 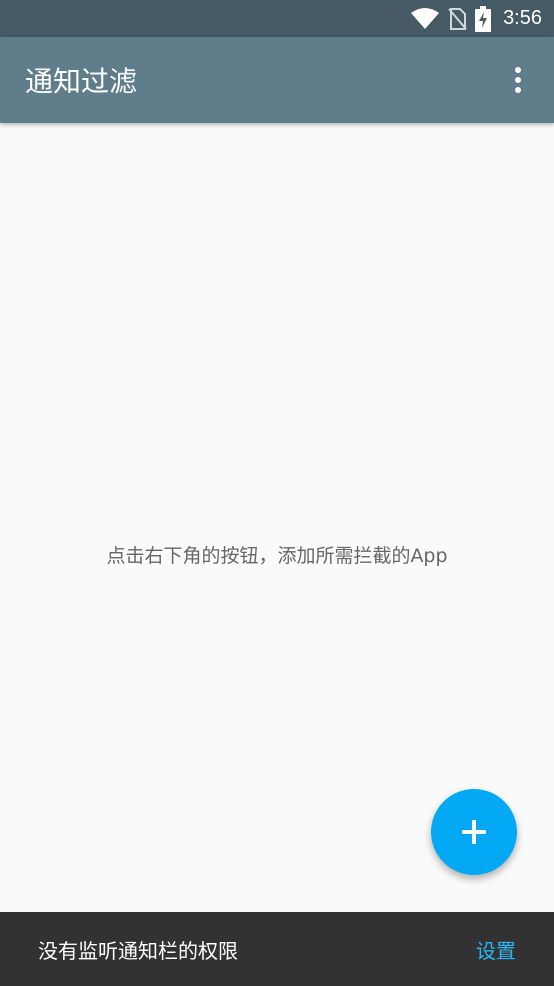 What do you see at coordinates (277, 80) in the screenshot?
I see `toolbar: 通知过滤` at bounding box center [277, 80].